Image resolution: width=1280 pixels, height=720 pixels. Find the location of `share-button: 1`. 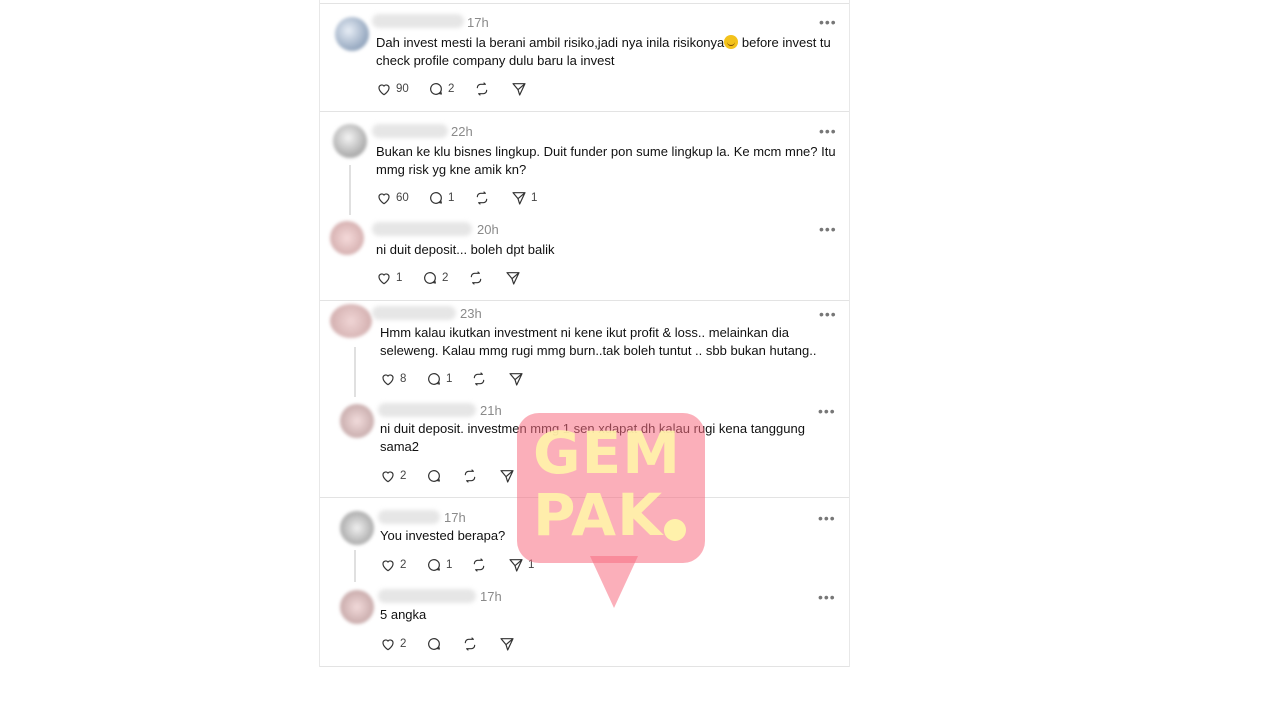

share-button: 1 is located at coordinates (524, 198).